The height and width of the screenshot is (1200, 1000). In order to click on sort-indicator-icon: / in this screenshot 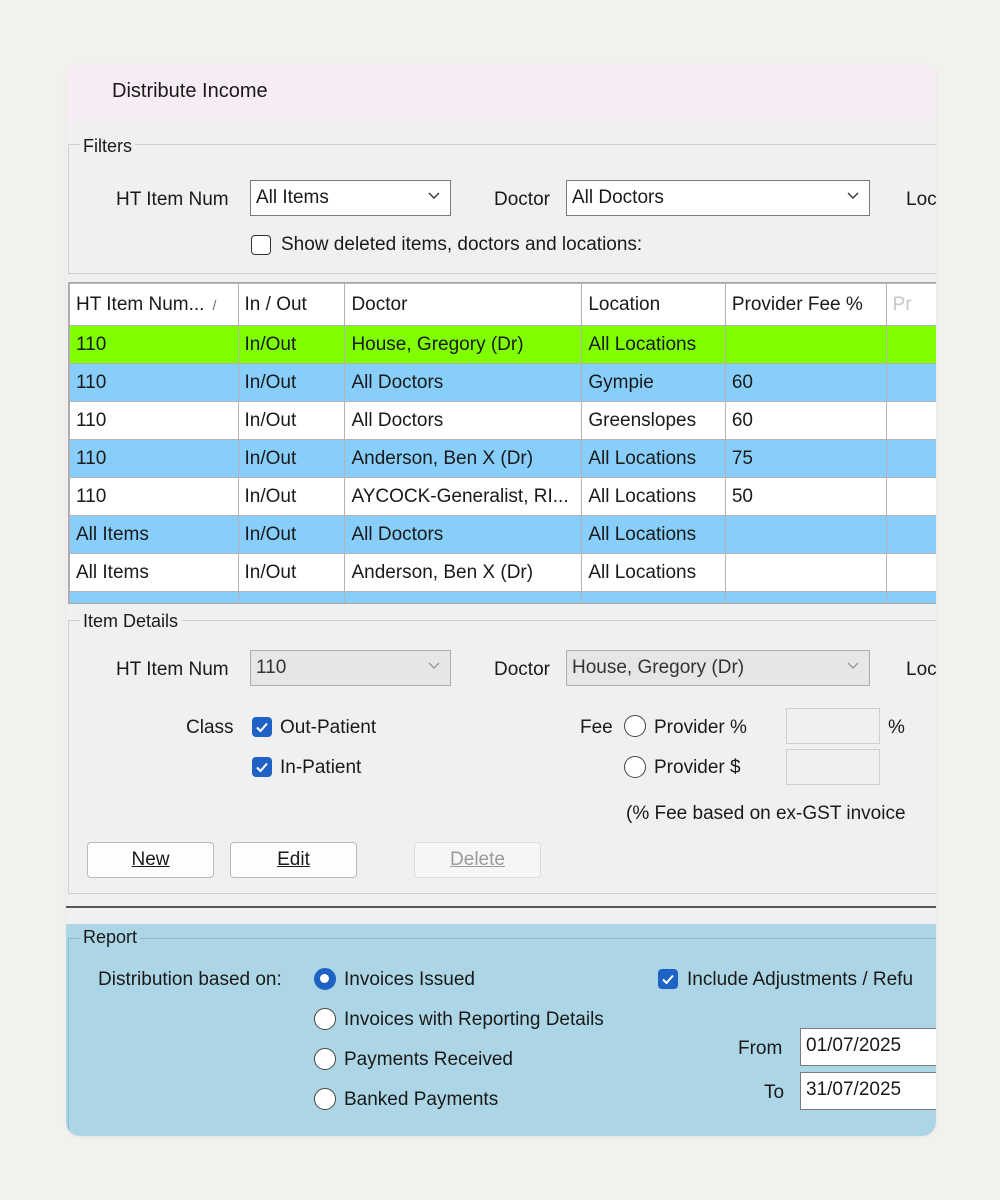, I will do `click(214, 304)`.